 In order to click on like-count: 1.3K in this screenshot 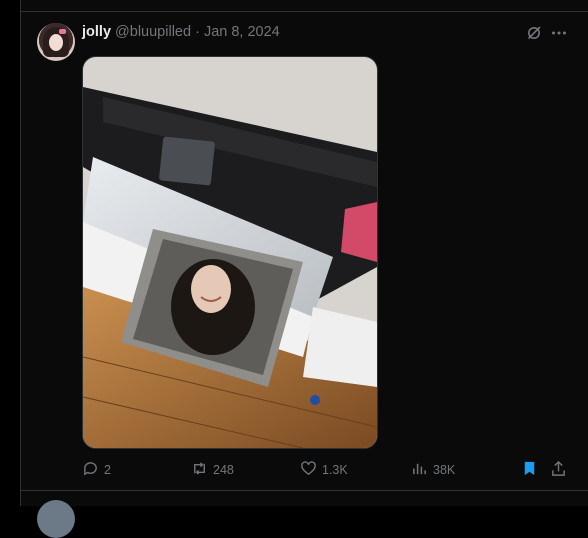, I will do `click(335, 470)`.